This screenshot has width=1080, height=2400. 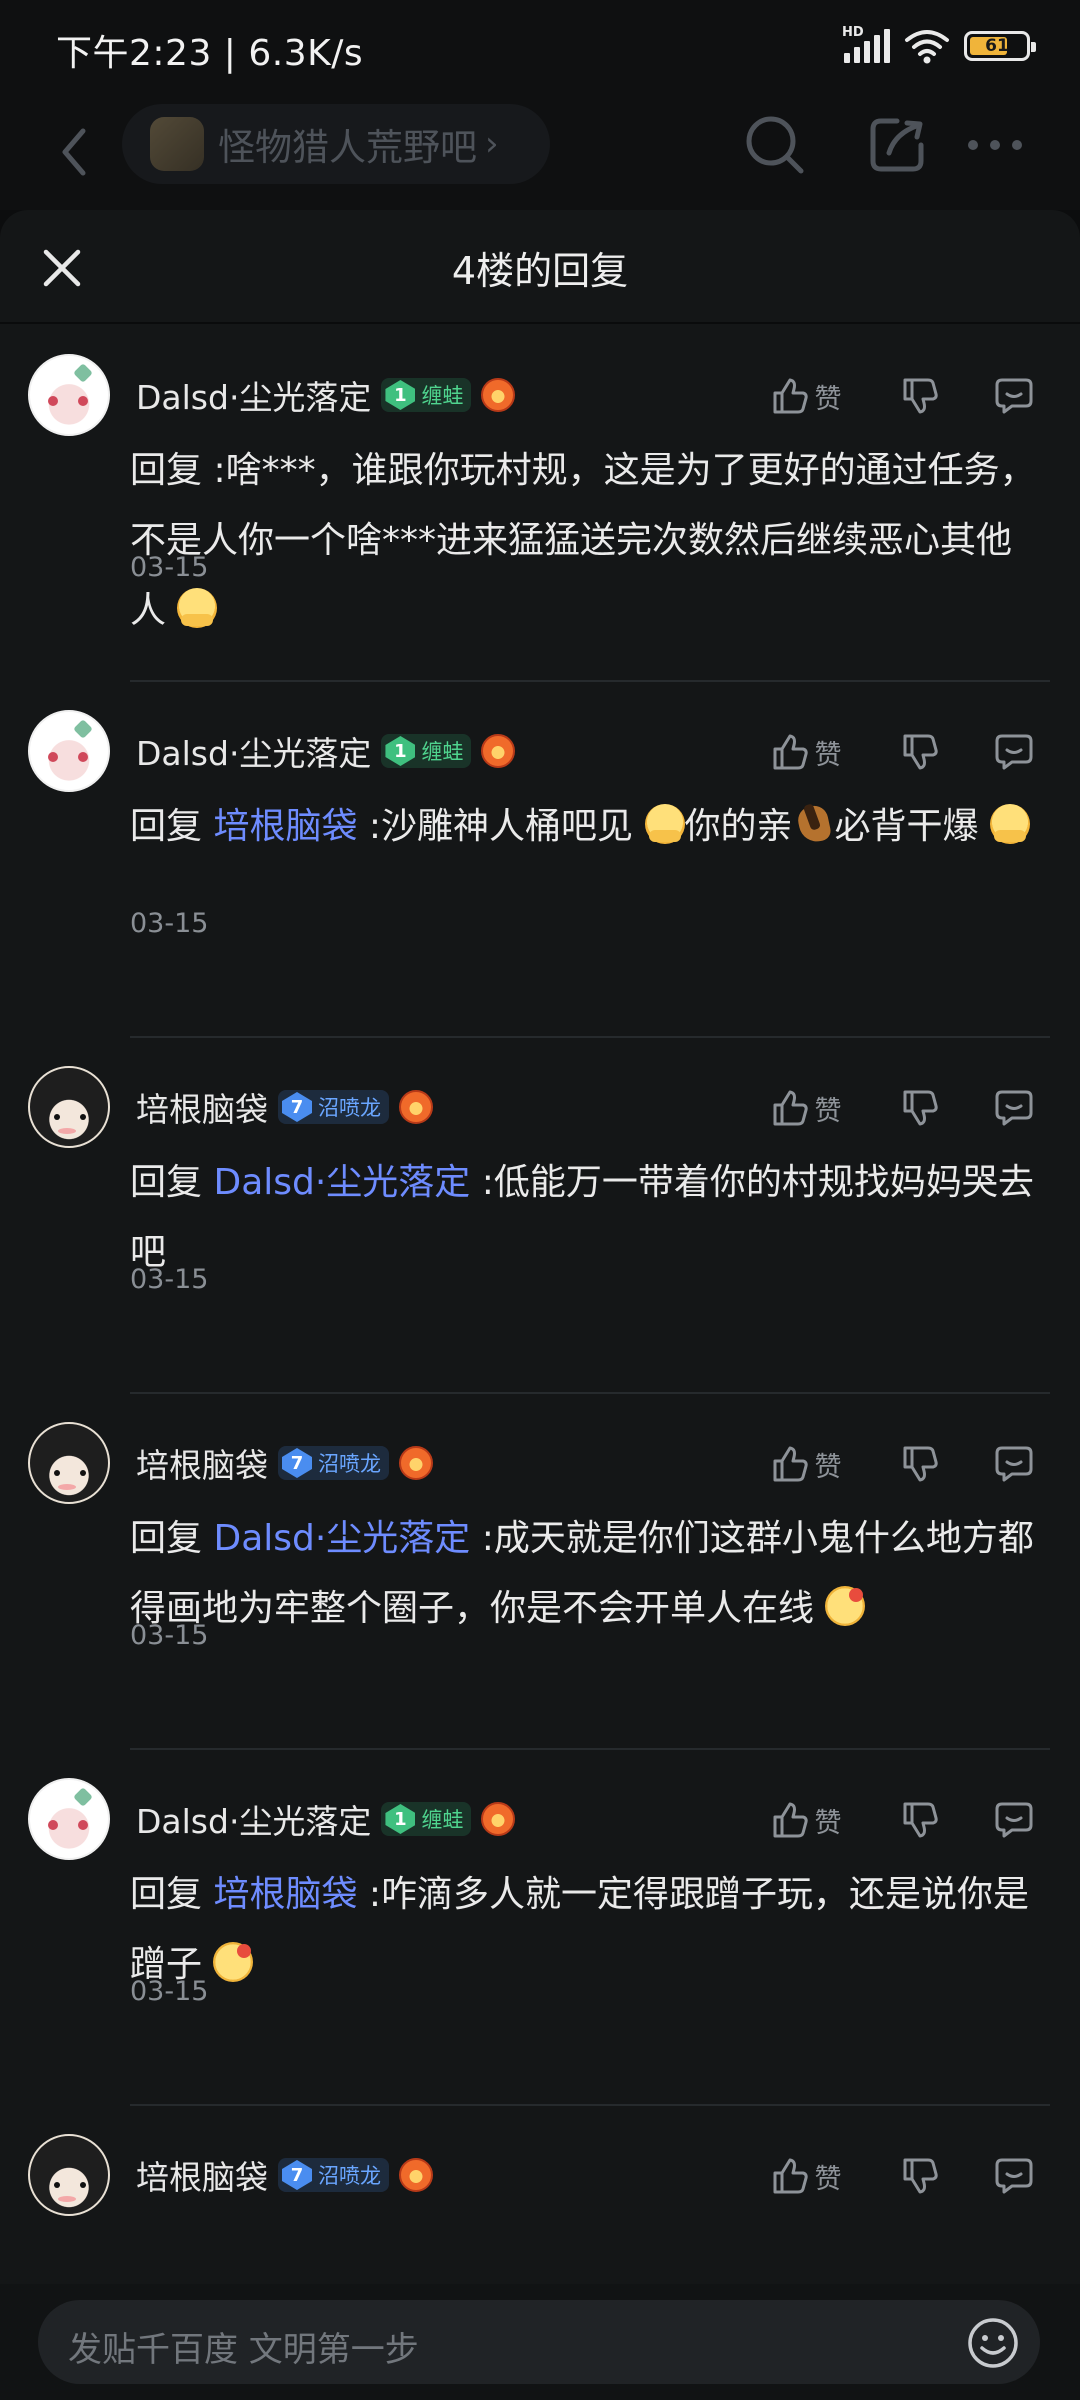 I want to click on horse-emoji-icon, so click(x=814, y=823).